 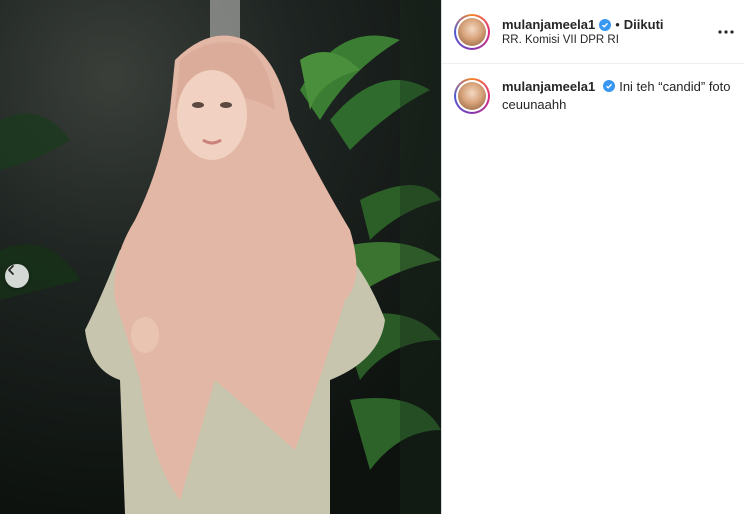 What do you see at coordinates (548, 24) in the screenshot?
I see `header-username: mulanjameela1` at bounding box center [548, 24].